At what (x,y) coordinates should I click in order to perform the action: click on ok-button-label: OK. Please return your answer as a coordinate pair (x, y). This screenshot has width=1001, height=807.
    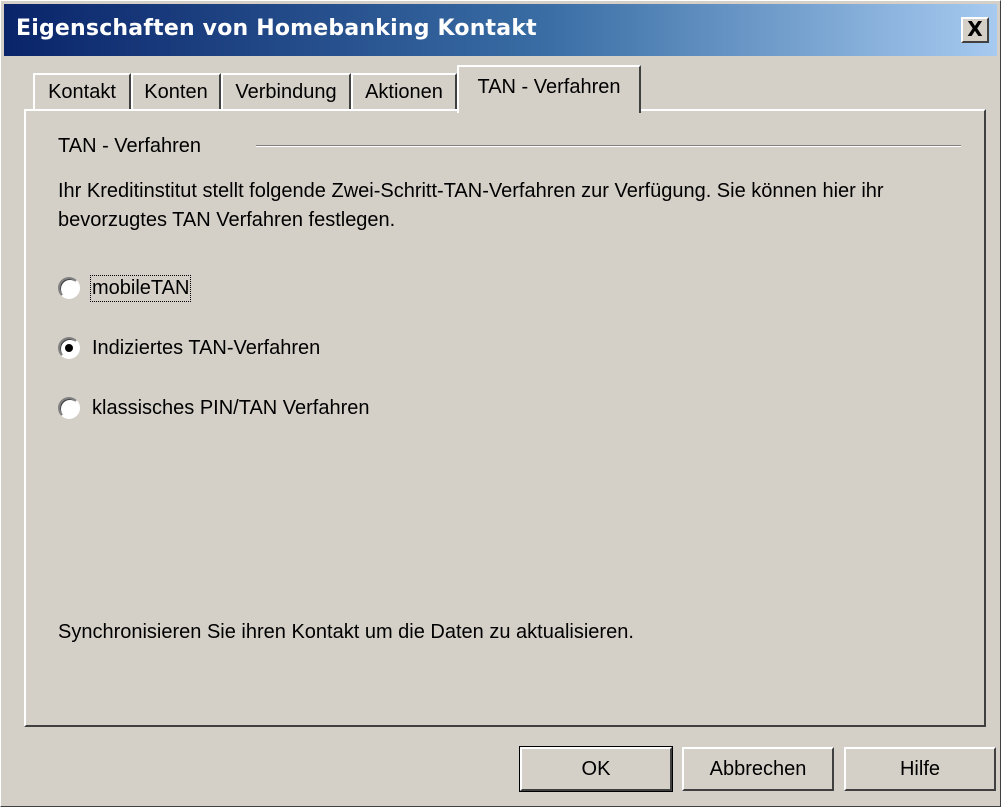
    Looking at the image, I should click on (596, 769).